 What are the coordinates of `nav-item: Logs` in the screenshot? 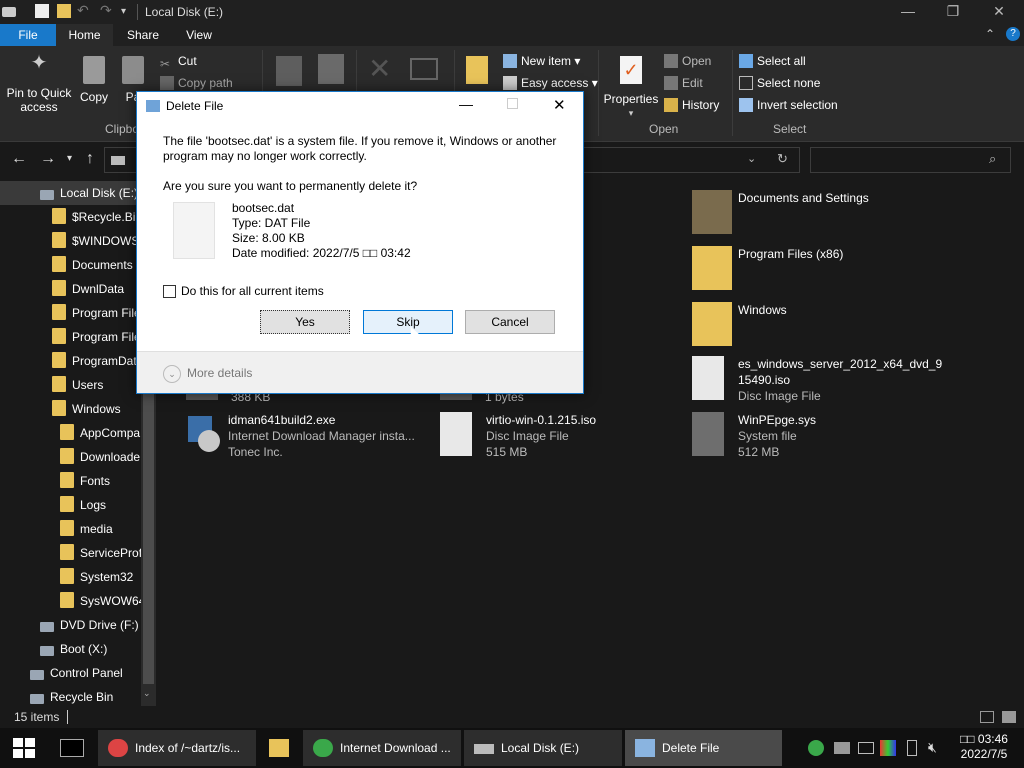 It's located at (70, 505).